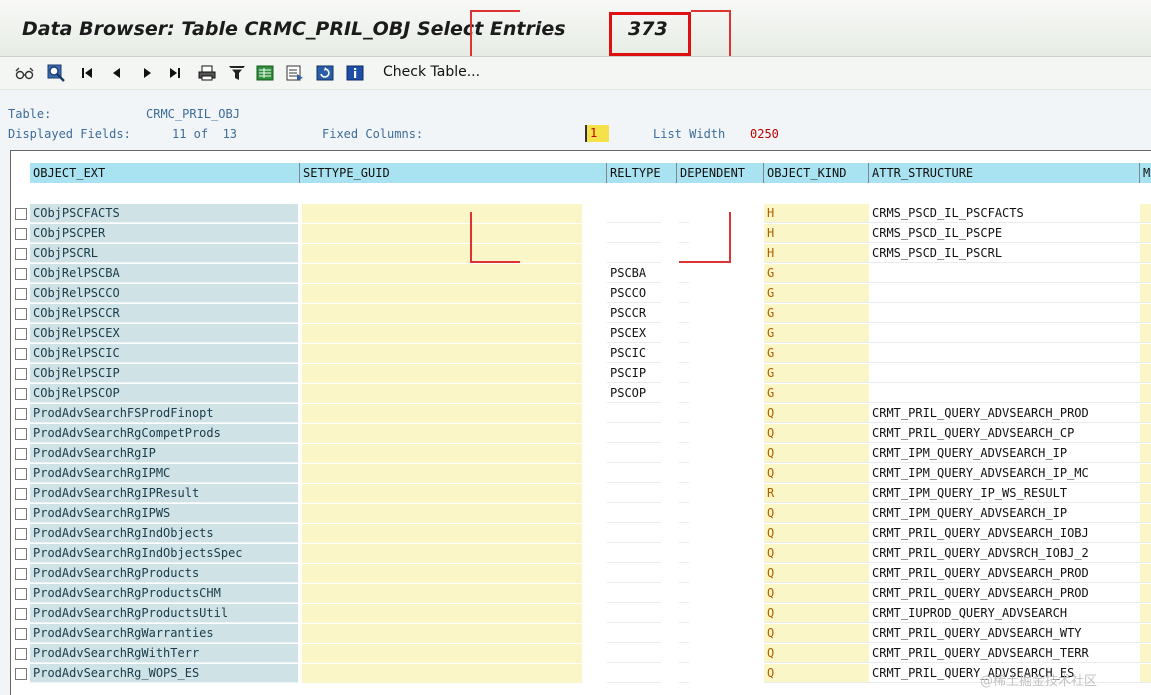  Describe the element at coordinates (164, 293) in the screenshot. I see `cell-object-ext: CObjRelPSCCO` at that location.